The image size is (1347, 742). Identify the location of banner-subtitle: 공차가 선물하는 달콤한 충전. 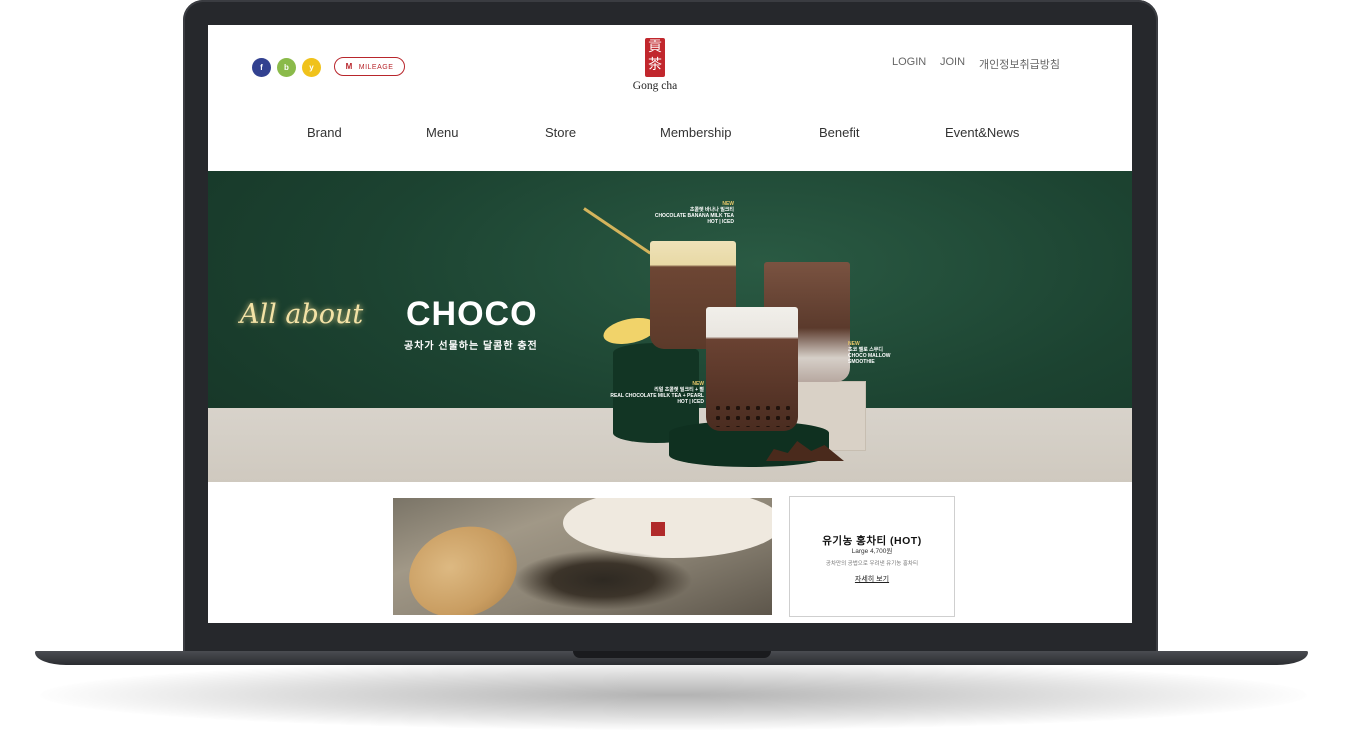
(471, 346).